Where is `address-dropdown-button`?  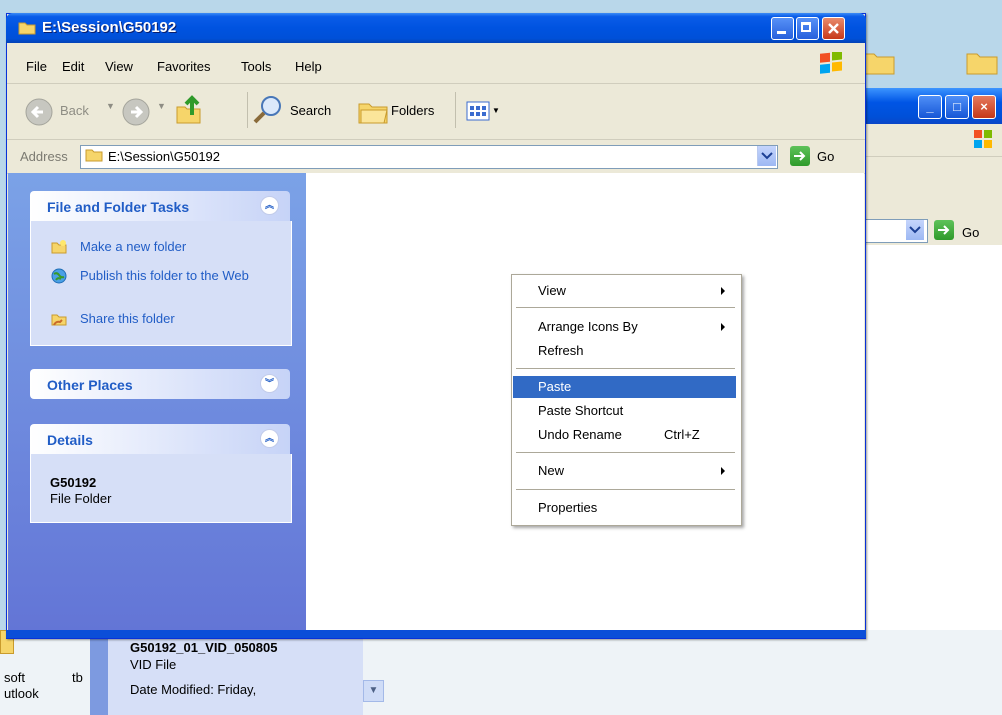
address-dropdown-button is located at coordinates (766, 156).